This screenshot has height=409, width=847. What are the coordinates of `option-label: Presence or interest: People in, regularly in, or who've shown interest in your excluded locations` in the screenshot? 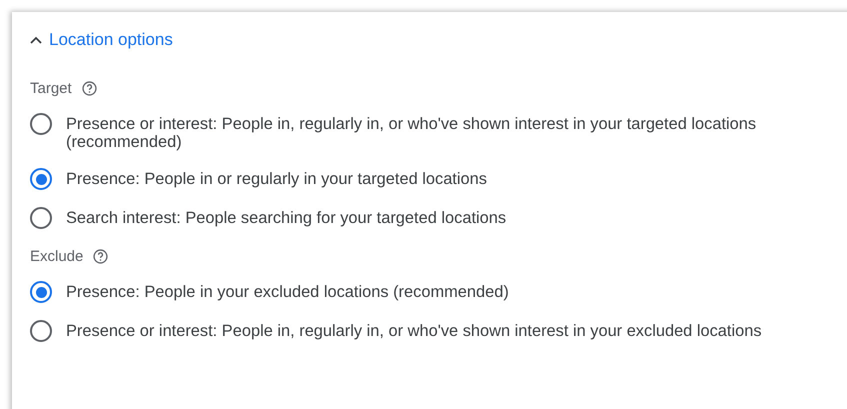 It's located at (414, 331).